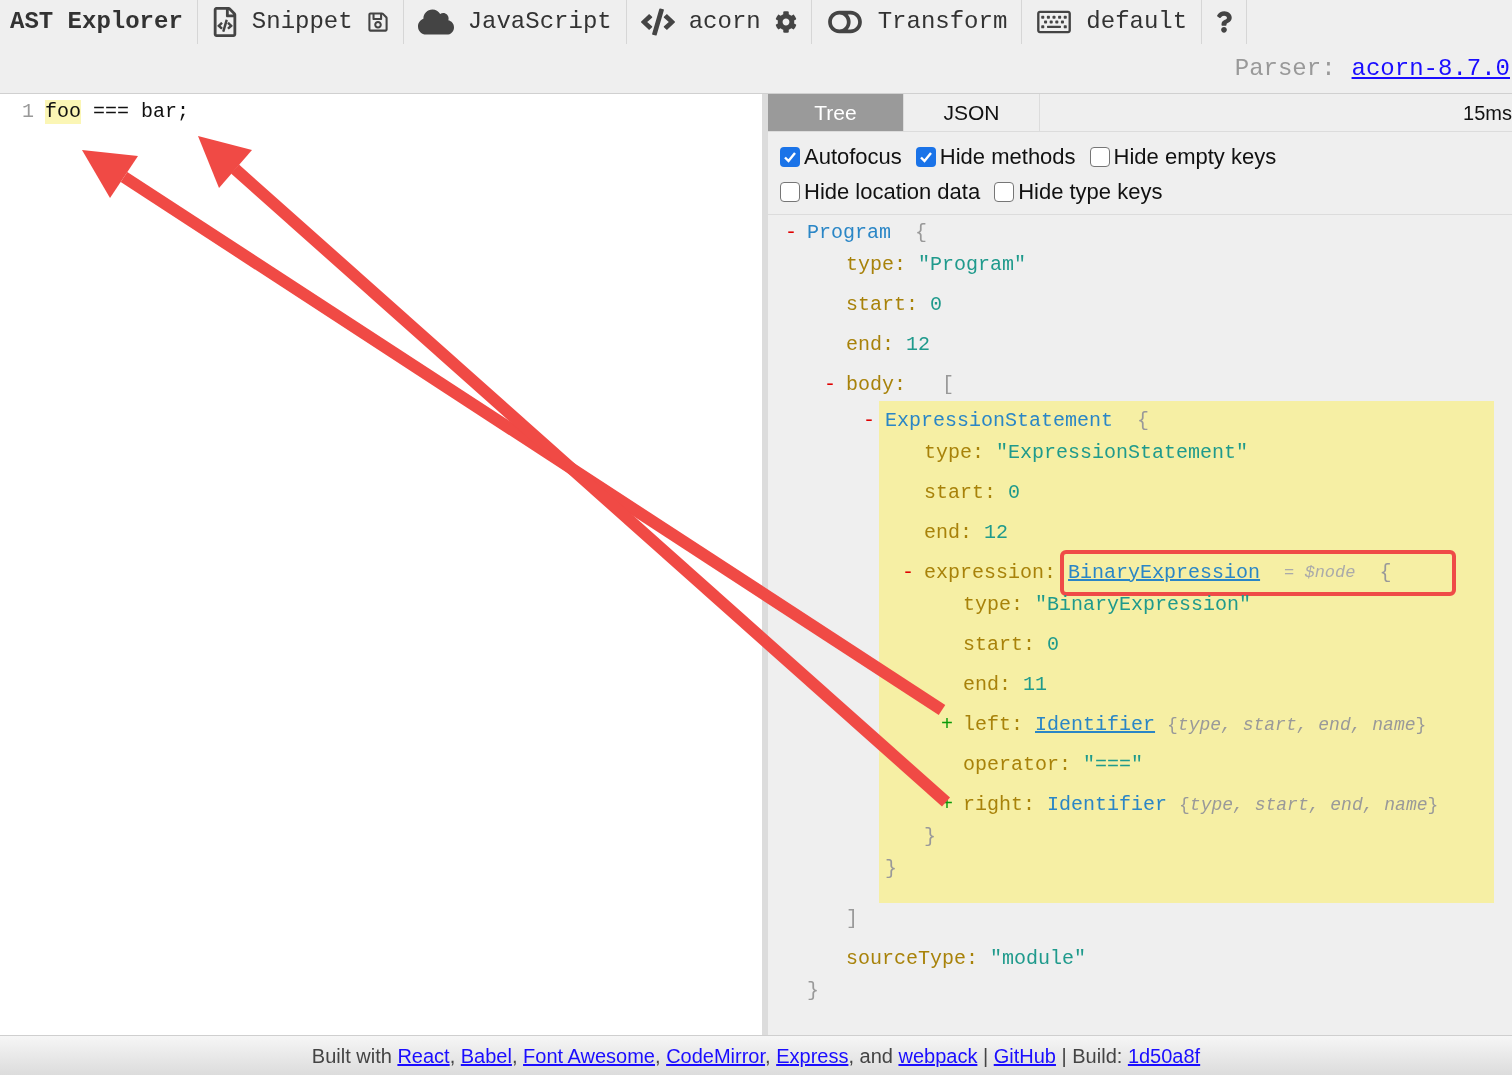 This screenshot has width=1512, height=1075. Describe the element at coordinates (1164, 1055) in the screenshot. I see `footer-link: 1d50a8f` at that location.